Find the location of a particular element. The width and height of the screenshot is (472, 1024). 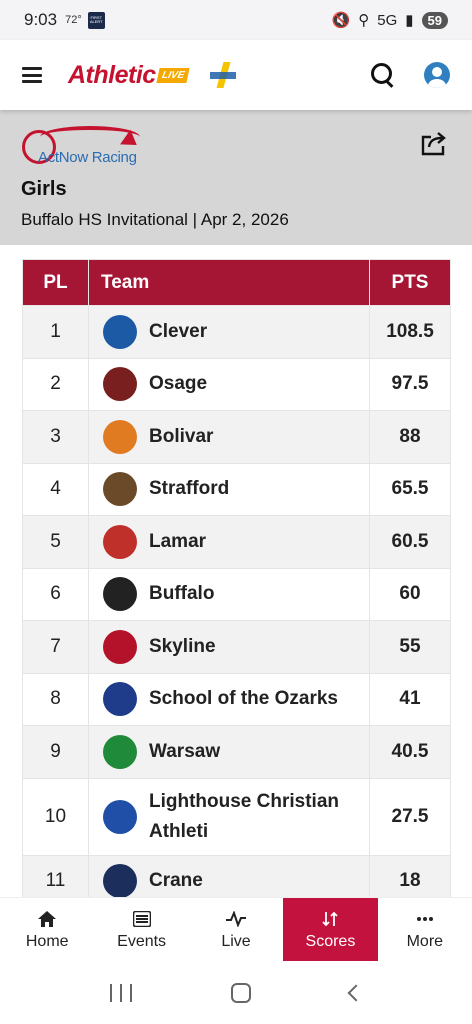

mute-icon: 🔇 is located at coordinates (341, 20).